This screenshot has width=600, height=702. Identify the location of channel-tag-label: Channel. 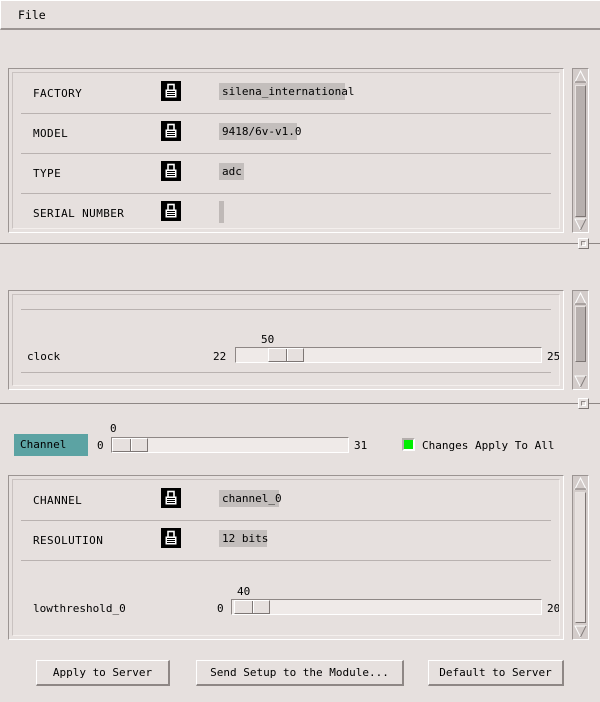
(51, 445).